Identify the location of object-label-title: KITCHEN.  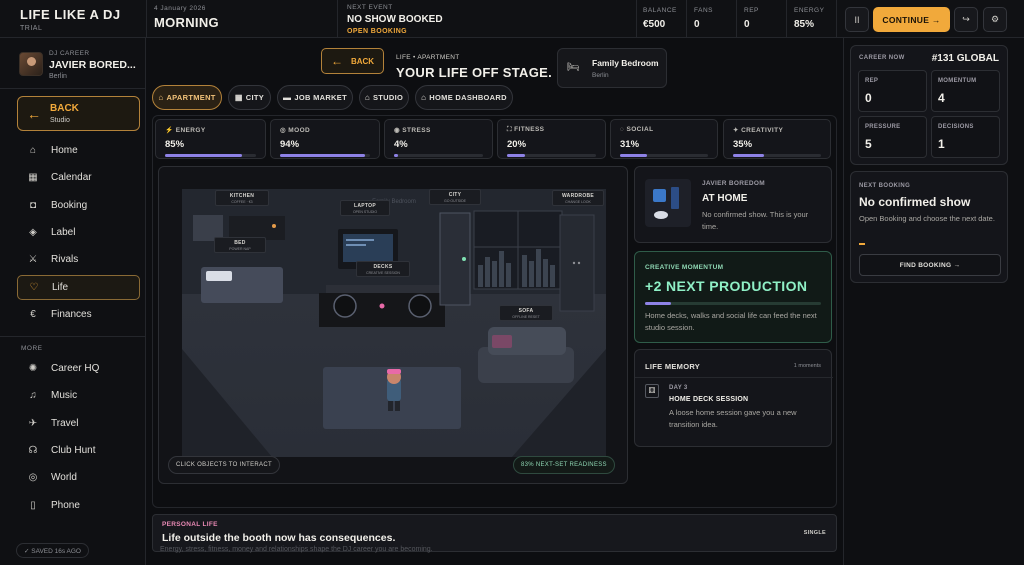
(242, 196).